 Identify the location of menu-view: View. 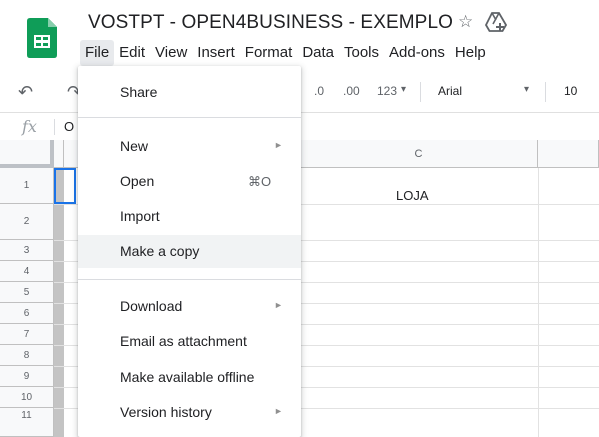
(171, 53).